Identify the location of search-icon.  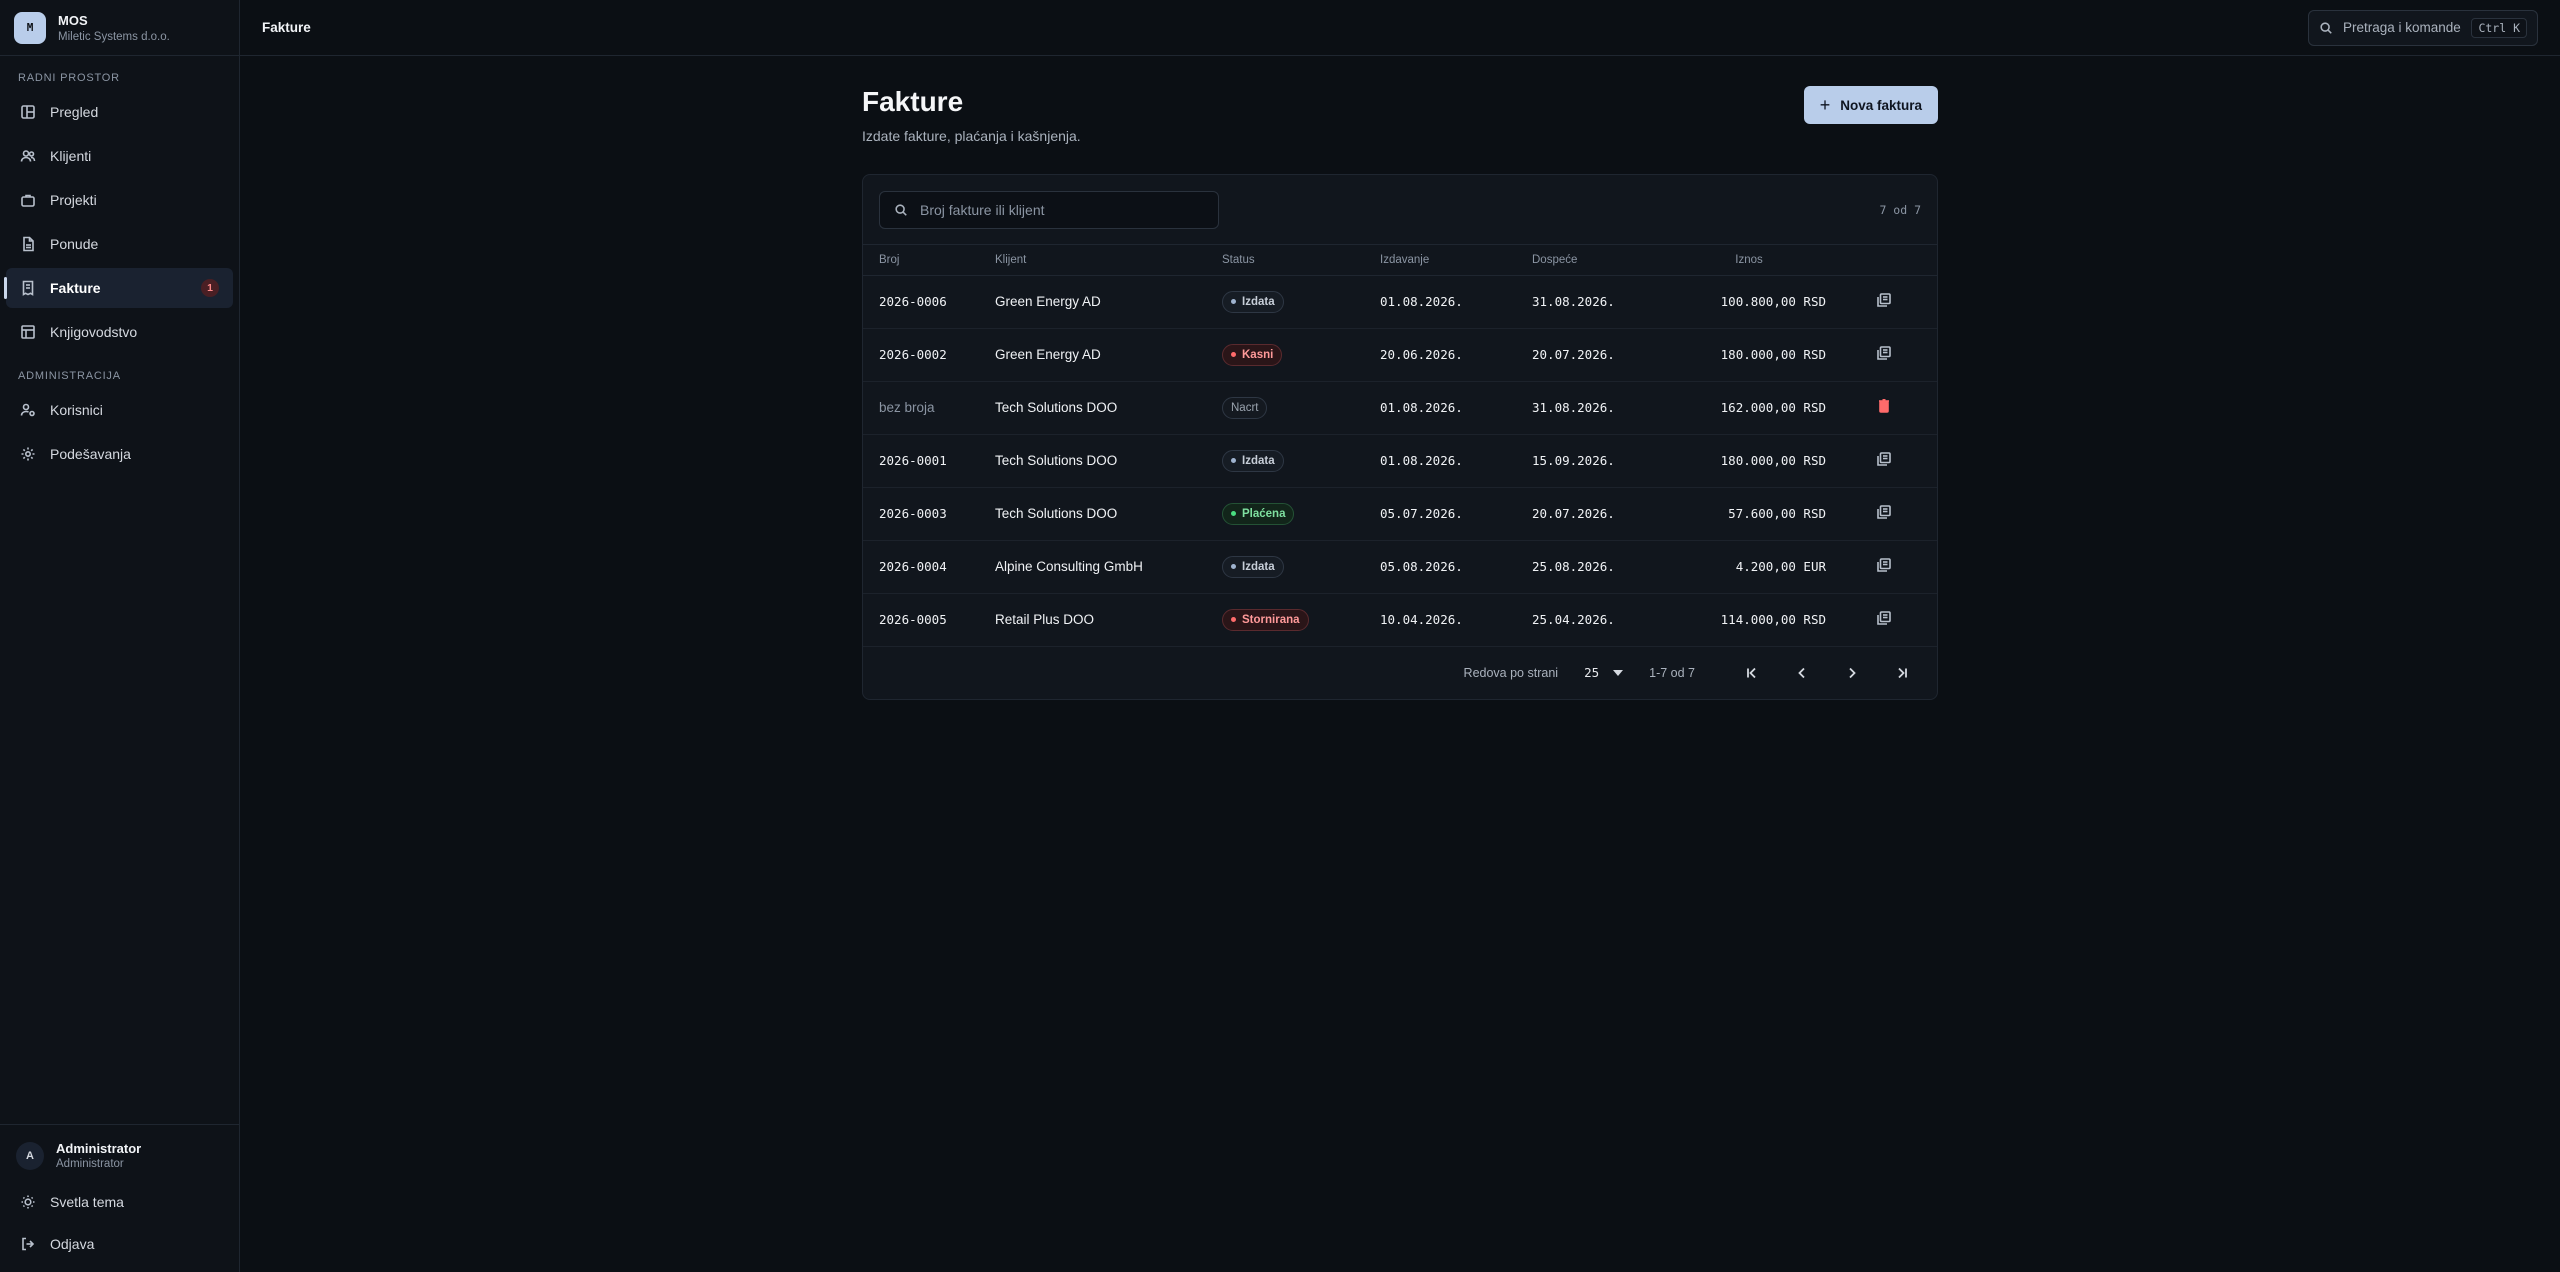
(901, 209).